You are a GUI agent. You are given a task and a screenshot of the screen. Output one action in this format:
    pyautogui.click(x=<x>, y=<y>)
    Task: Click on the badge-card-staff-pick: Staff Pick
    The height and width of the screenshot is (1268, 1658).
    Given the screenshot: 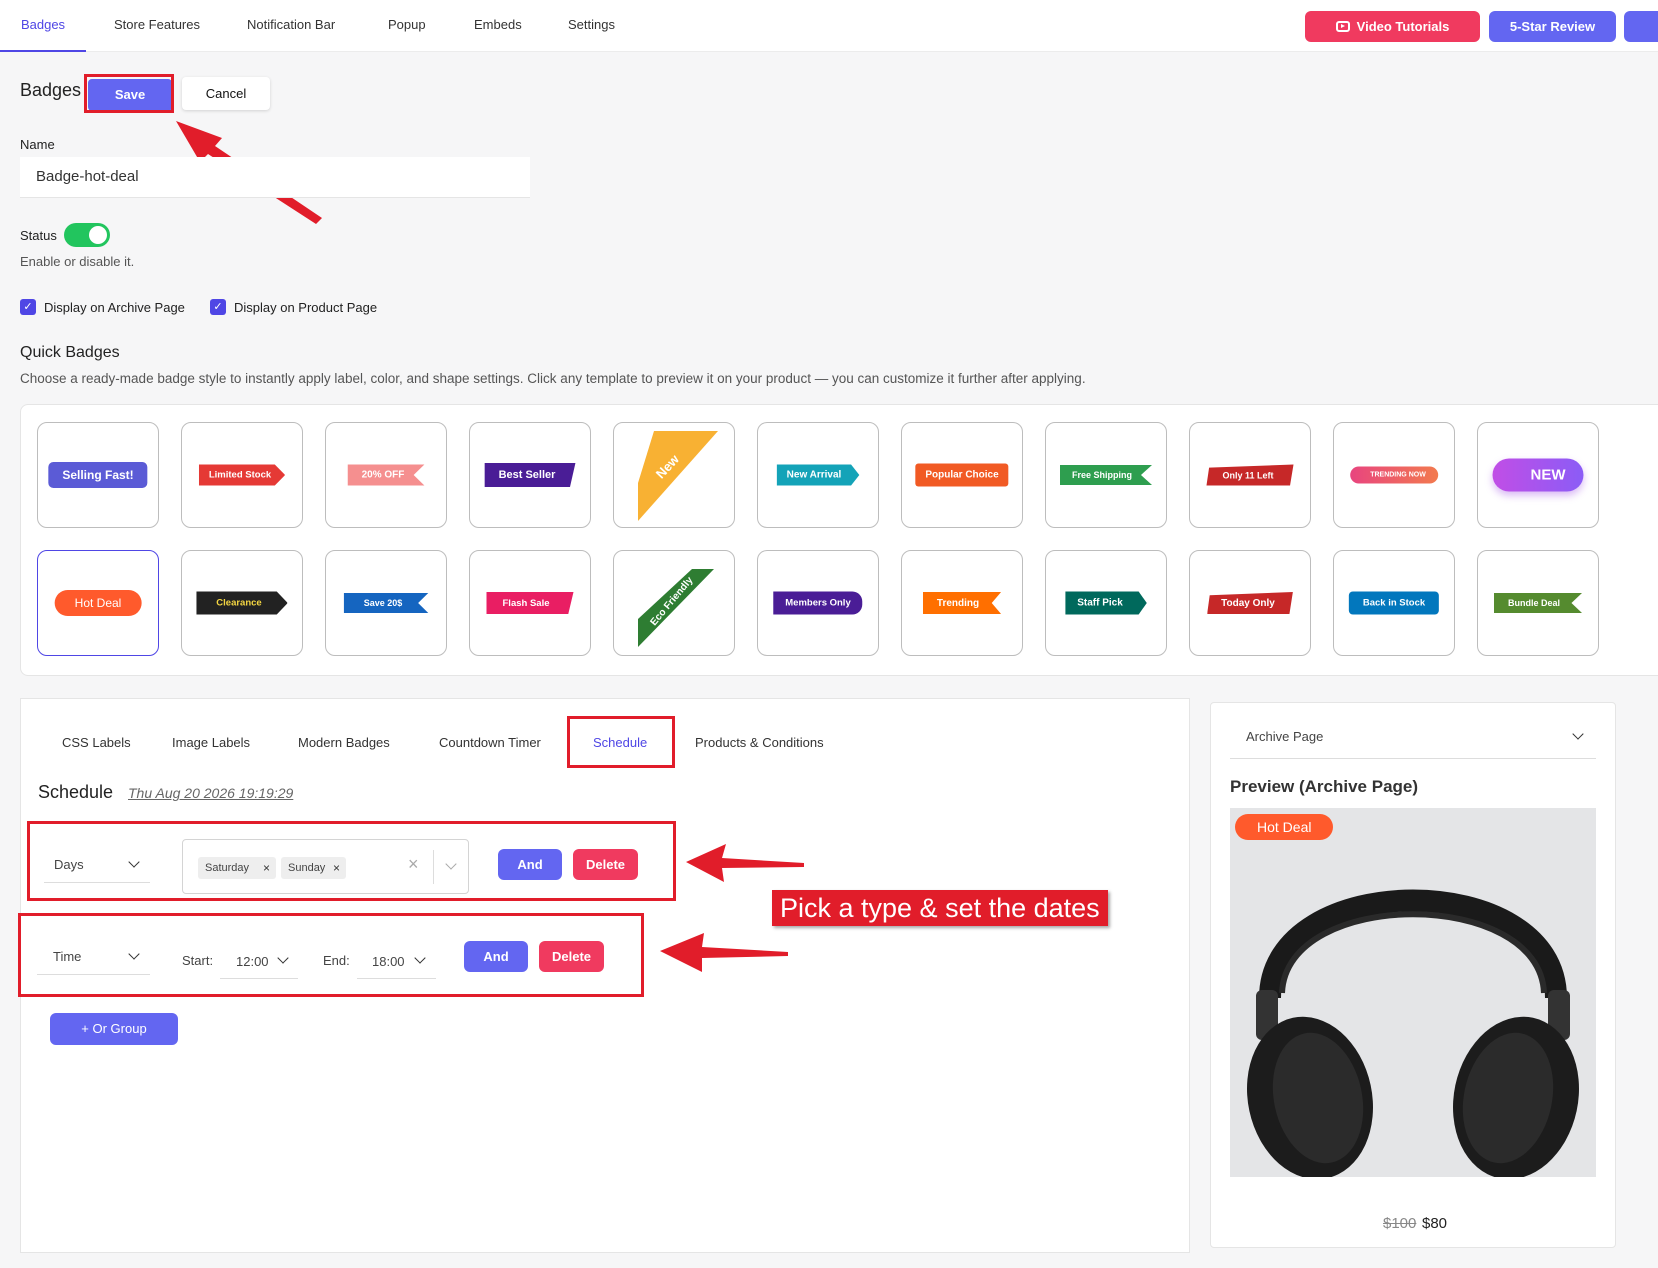 What is the action you would take?
    pyautogui.click(x=1106, y=603)
    